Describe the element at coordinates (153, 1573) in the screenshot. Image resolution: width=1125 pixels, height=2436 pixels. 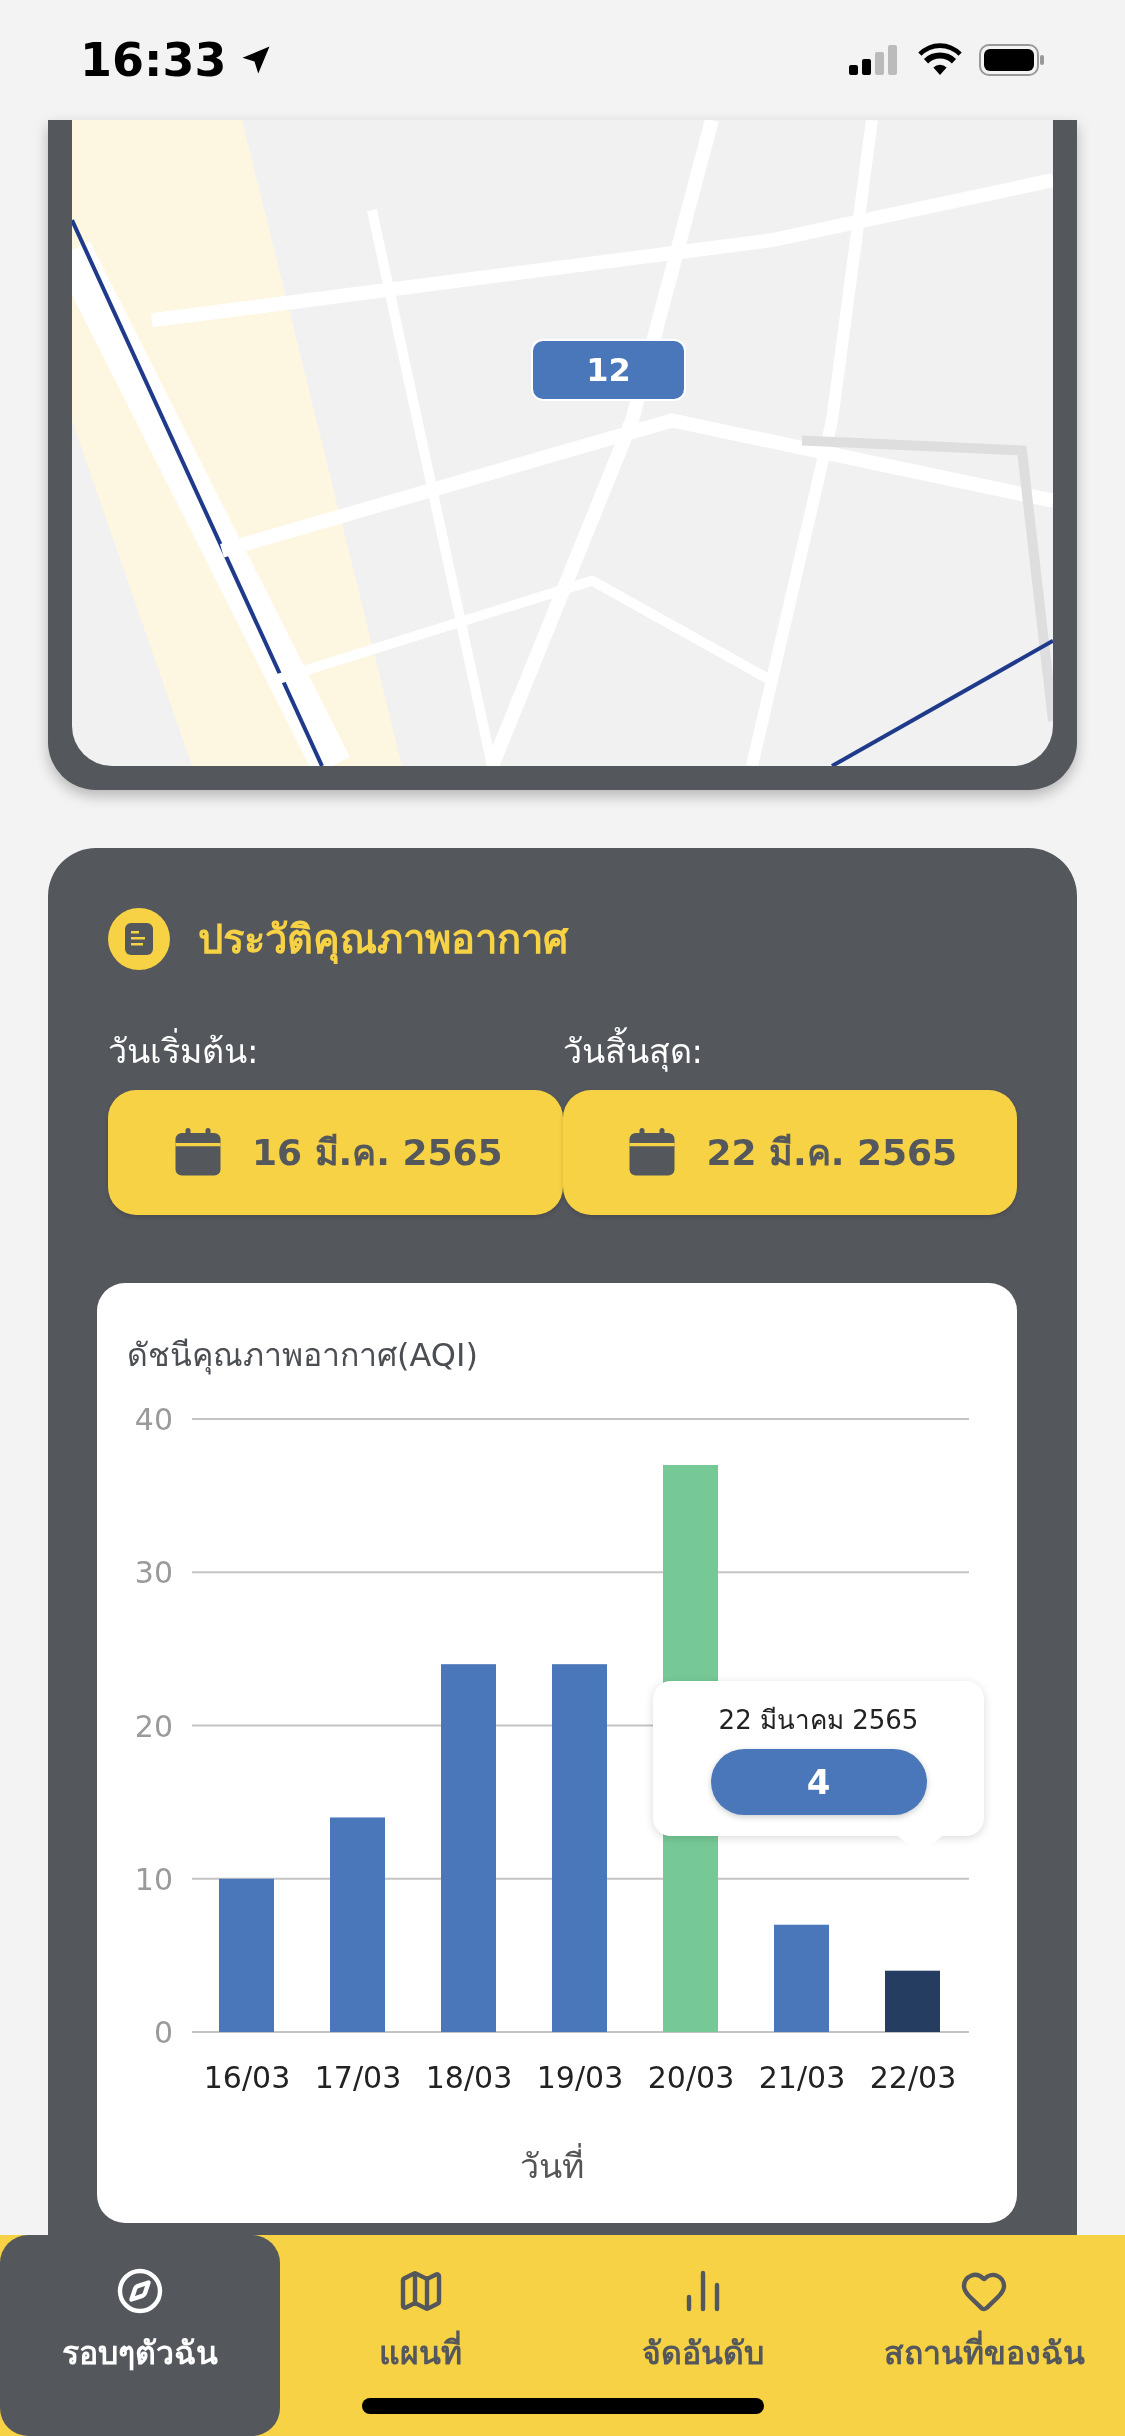
I see `y-tick-label: 30` at that location.